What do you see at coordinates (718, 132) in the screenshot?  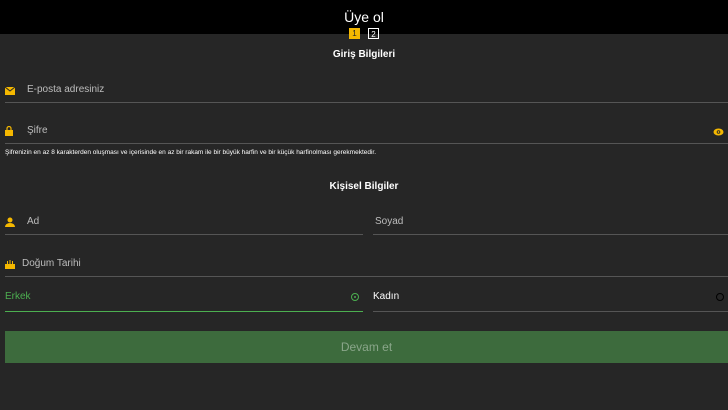 I see `eye-icon` at bounding box center [718, 132].